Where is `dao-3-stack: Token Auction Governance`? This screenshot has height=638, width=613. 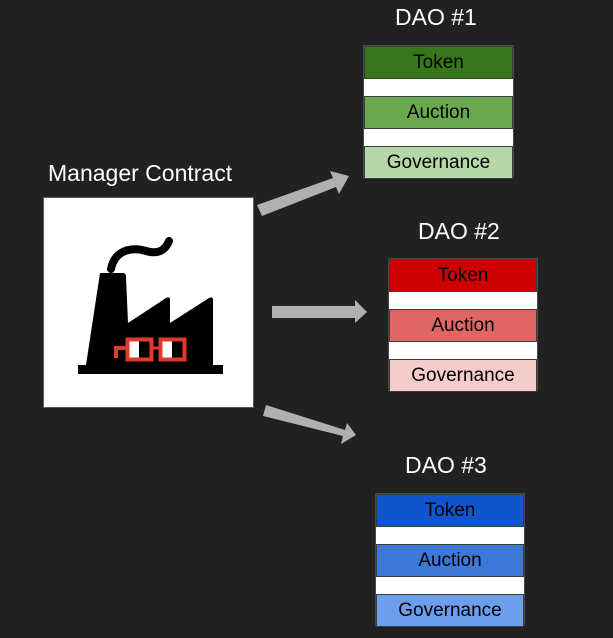
dao-3-stack: Token Auction Governance is located at coordinates (450, 560).